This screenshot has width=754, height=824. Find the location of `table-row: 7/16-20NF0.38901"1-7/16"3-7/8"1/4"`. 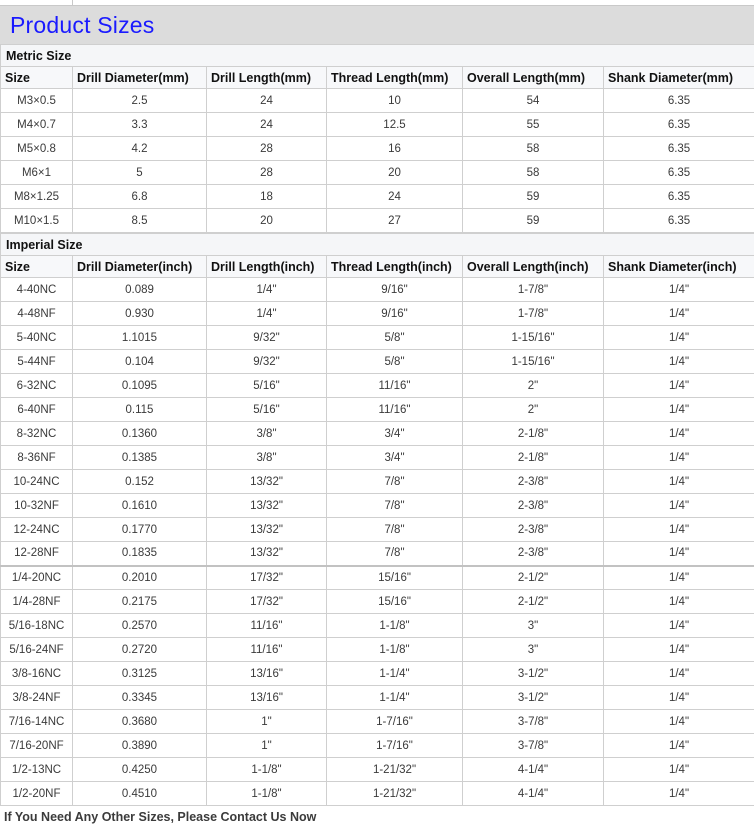

table-row: 7/16-20NF0.38901"1-7/16"3-7/8"1/4" is located at coordinates (377, 746).